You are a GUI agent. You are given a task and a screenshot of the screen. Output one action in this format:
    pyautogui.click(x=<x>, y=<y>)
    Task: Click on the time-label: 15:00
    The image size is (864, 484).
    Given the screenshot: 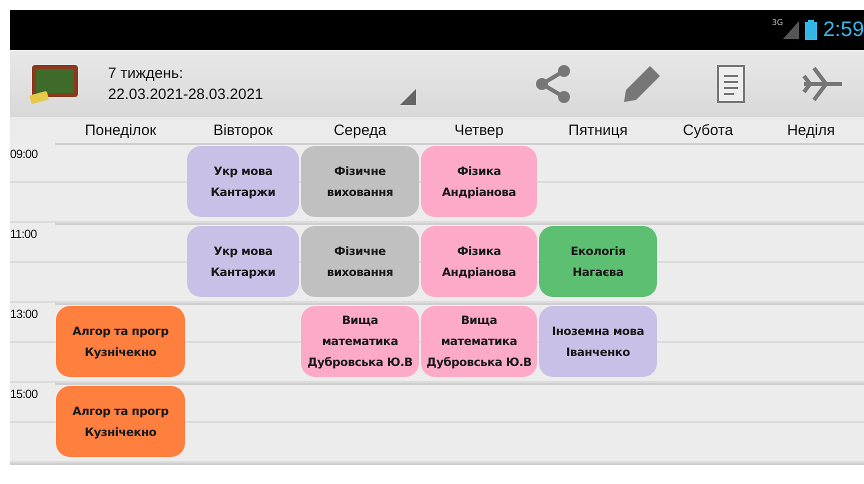 What is the action you would take?
    pyautogui.click(x=24, y=393)
    